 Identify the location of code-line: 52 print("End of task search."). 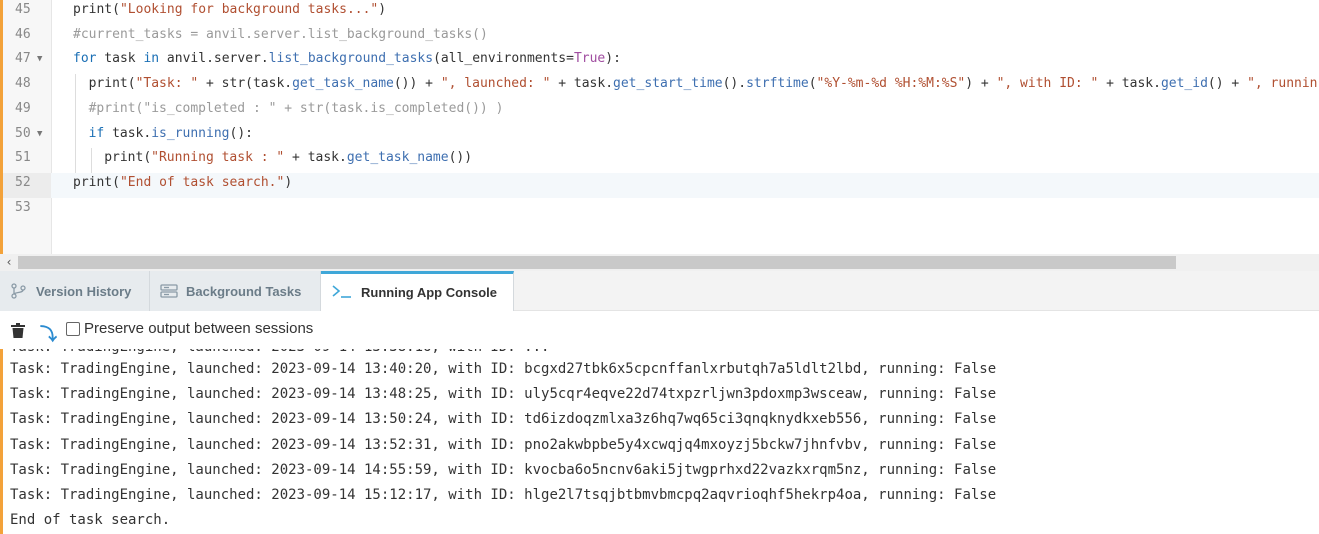
(661, 185).